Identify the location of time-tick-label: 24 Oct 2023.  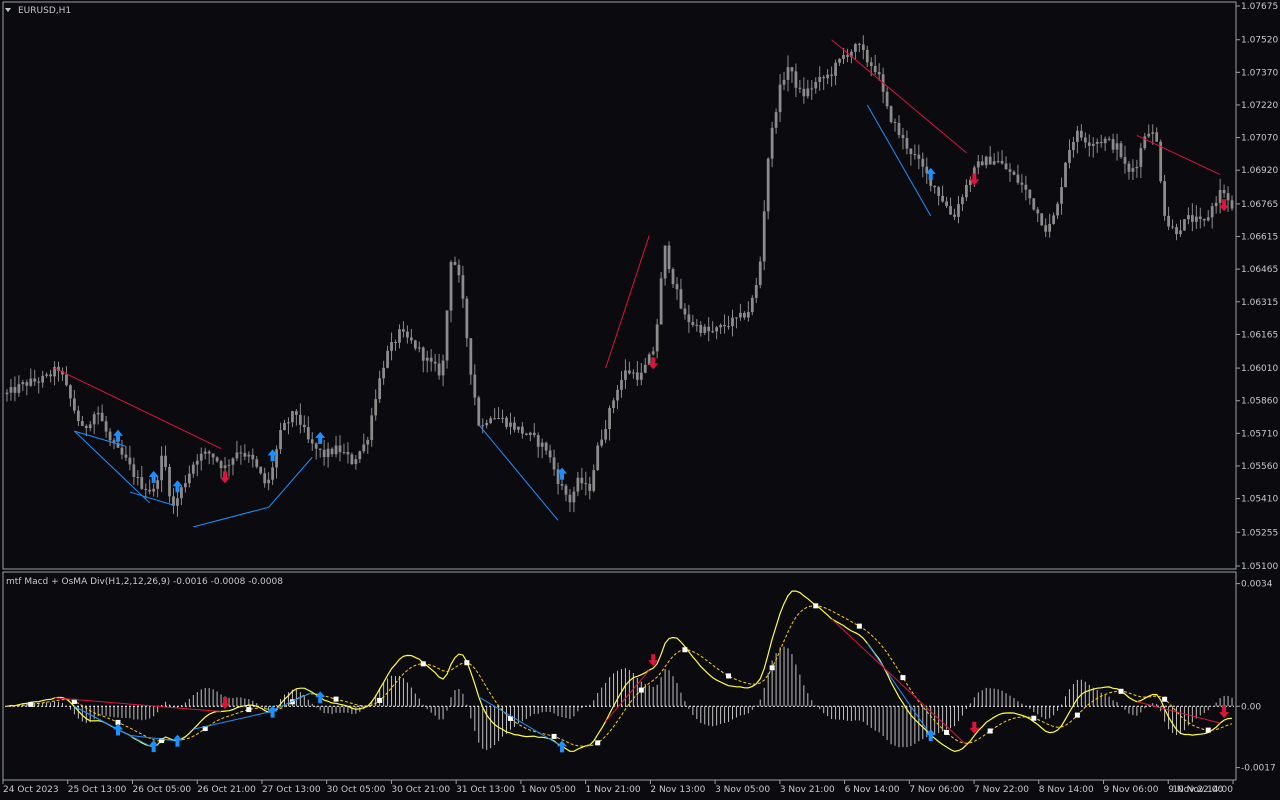
(31, 790).